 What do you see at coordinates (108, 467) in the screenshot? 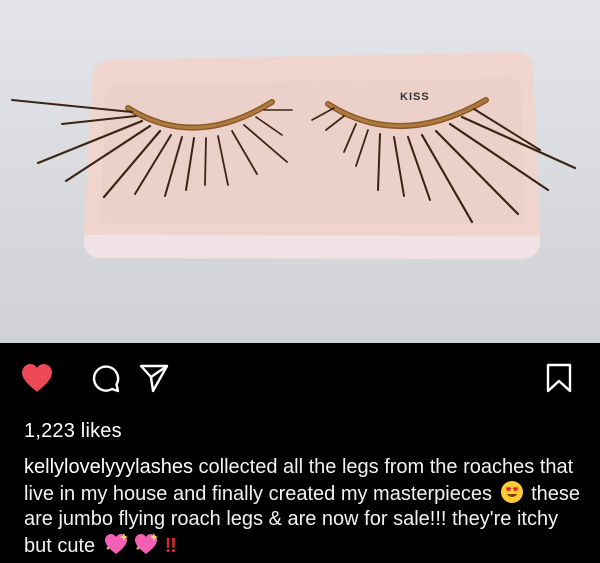
I see `caption-username: kellylovelyyylashes` at bounding box center [108, 467].